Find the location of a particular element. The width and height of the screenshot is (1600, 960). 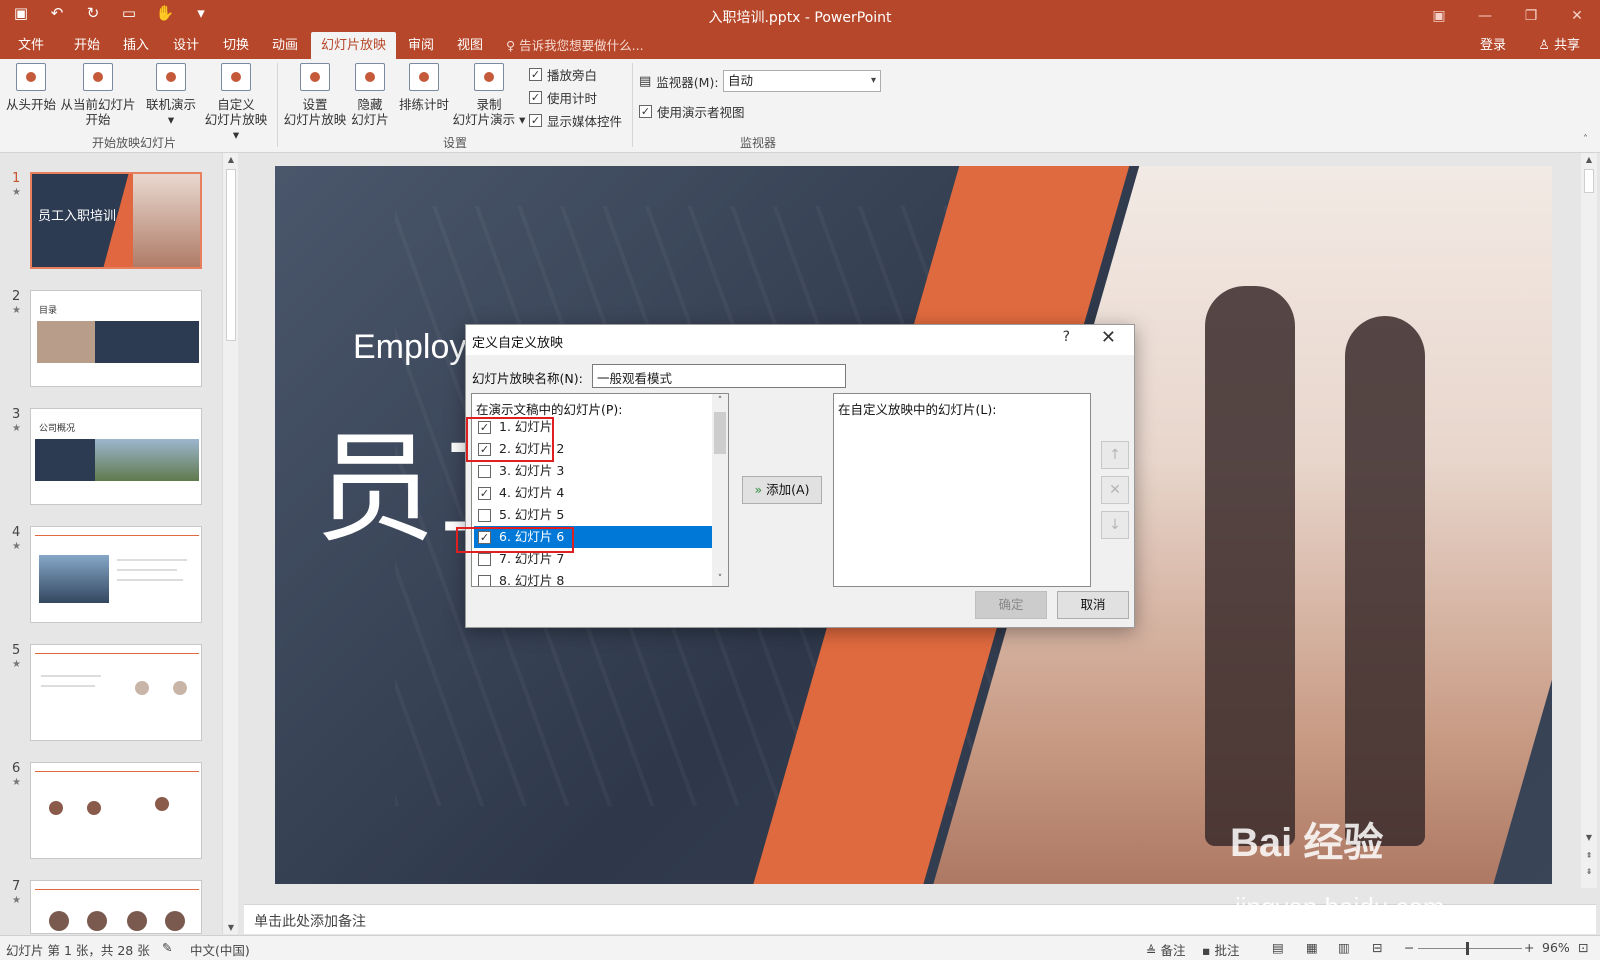

zoom-level: 96% is located at coordinates (1556, 947).